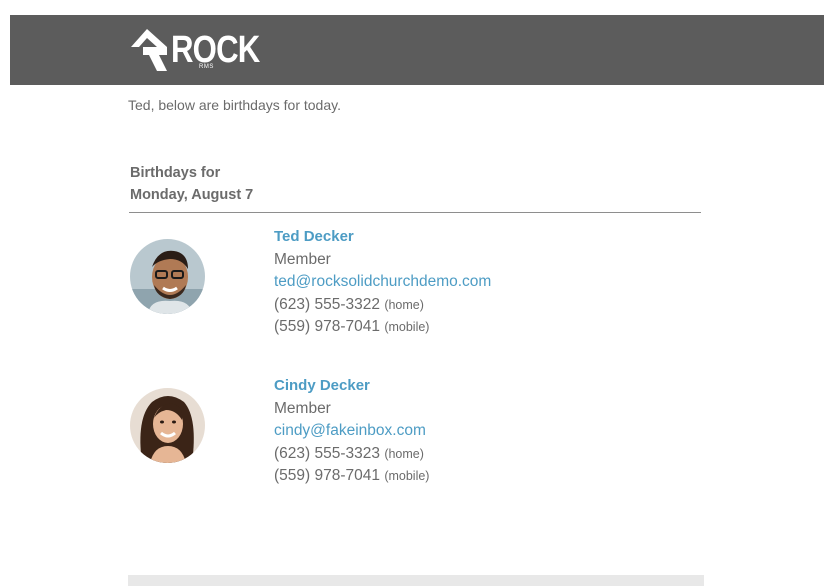 The height and width of the screenshot is (586, 834). Describe the element at coordinates (382, 305) in the screenshot. I see `phone-row: (623) 555-3322 (home)` at that location.